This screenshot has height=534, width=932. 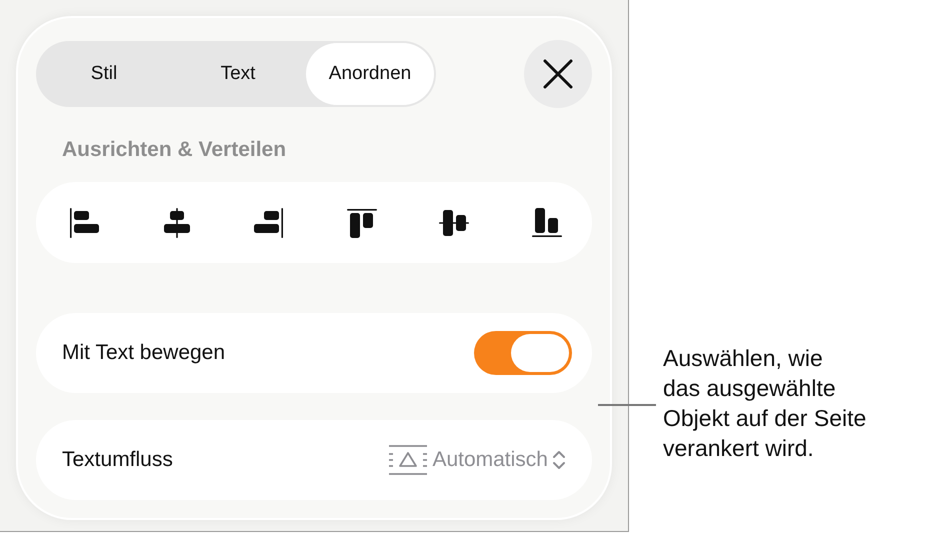 I want to click on section-heading: Ausrichten & Verteilen, so click(x=175, y=150).